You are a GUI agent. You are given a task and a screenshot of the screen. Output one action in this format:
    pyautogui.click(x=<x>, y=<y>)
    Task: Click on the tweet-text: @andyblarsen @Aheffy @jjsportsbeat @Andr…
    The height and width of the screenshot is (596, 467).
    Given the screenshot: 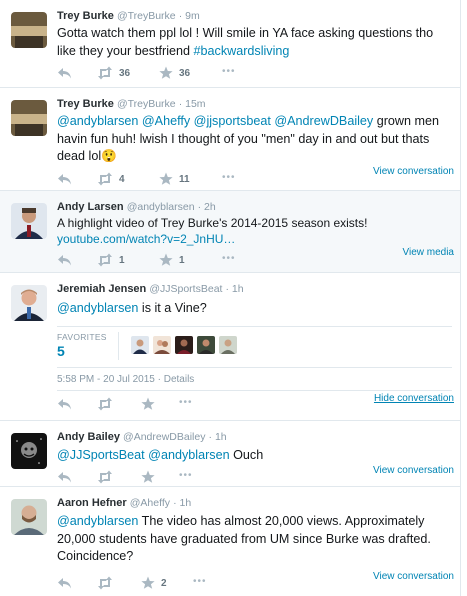 What is the action you would take?
    pyautogui.click(x=254, y=139)
    